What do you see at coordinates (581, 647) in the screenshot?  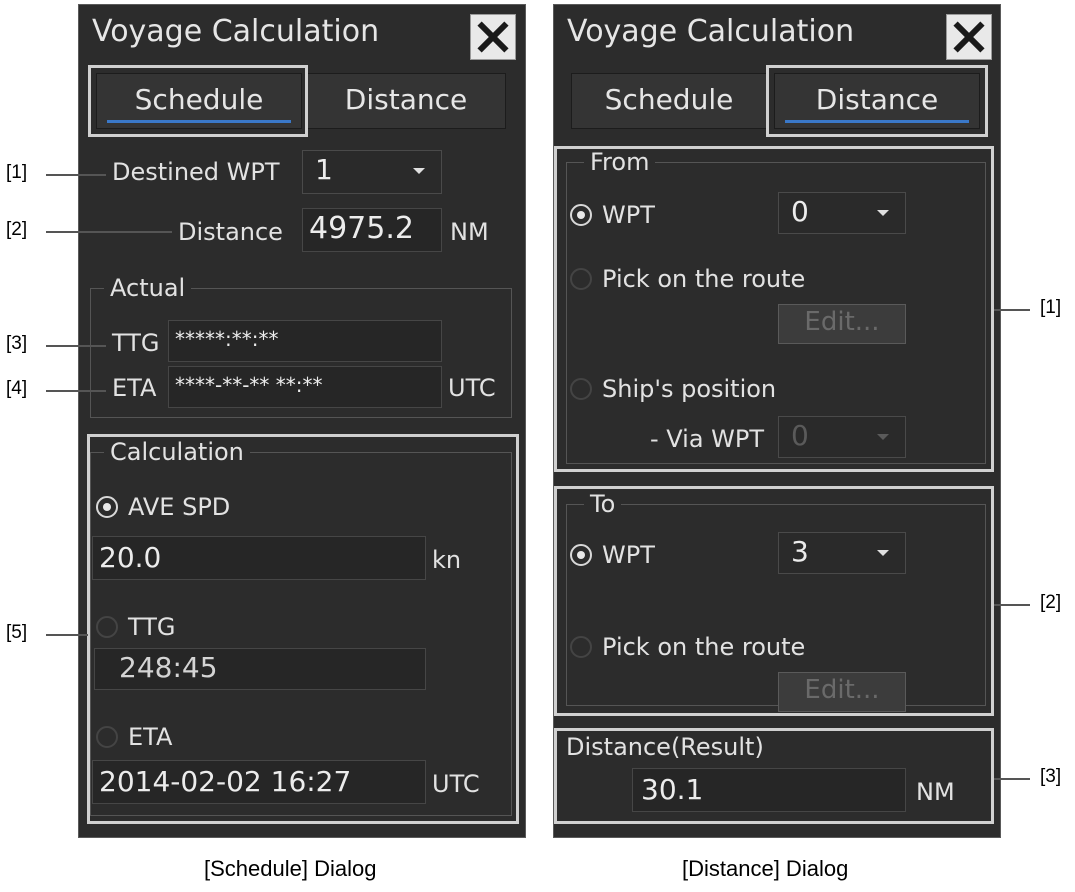 I see `to-pick-radio` at bounding box center [581, 647].